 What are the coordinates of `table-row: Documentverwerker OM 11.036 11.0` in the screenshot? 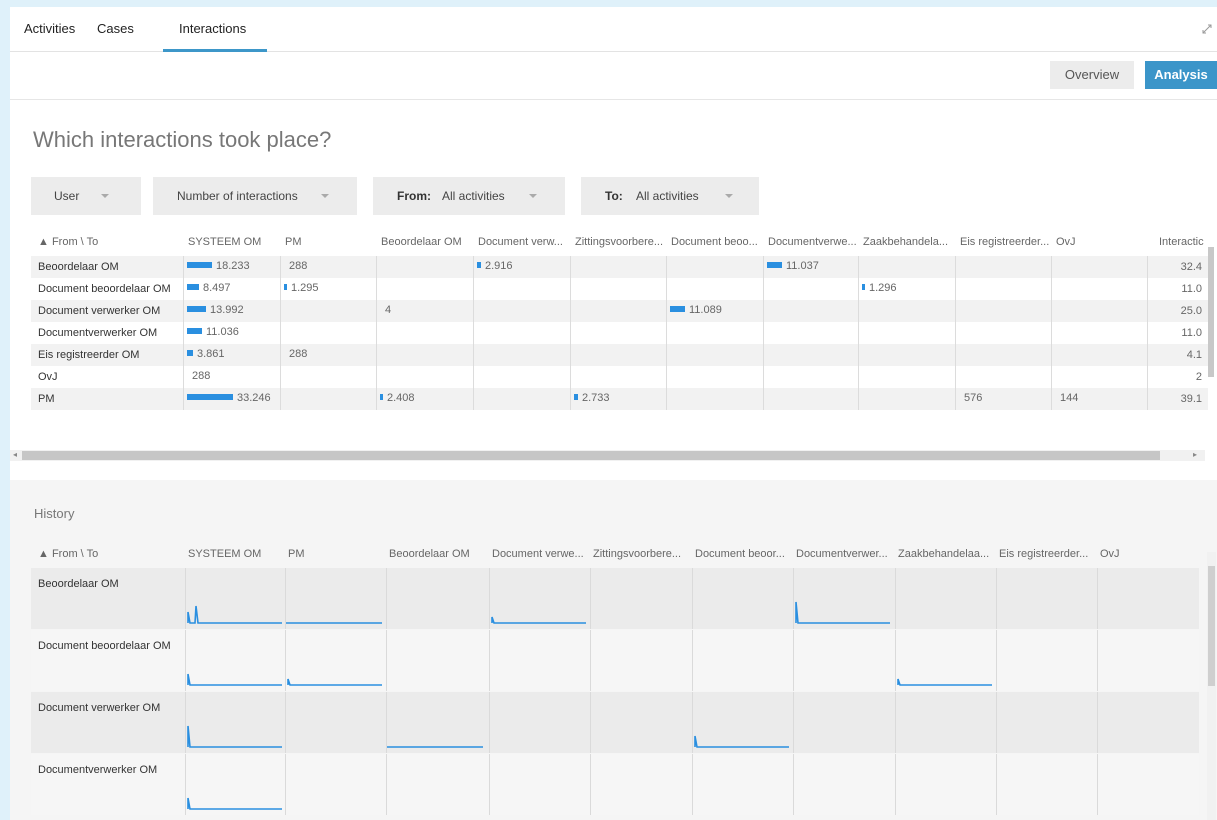 It's located at (619, 333).